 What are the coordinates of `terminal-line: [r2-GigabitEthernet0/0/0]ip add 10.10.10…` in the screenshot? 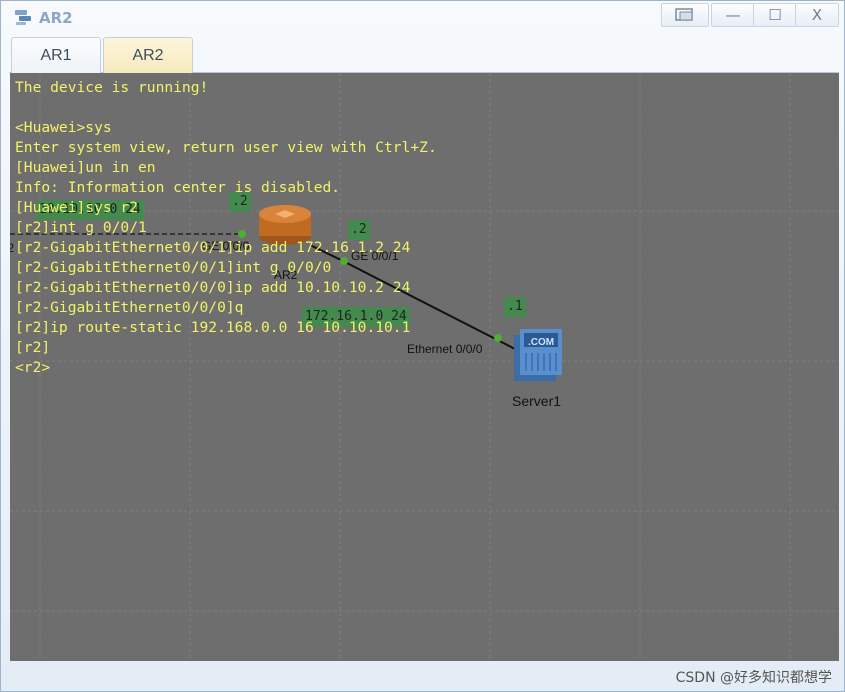 It's located at (213, 287).